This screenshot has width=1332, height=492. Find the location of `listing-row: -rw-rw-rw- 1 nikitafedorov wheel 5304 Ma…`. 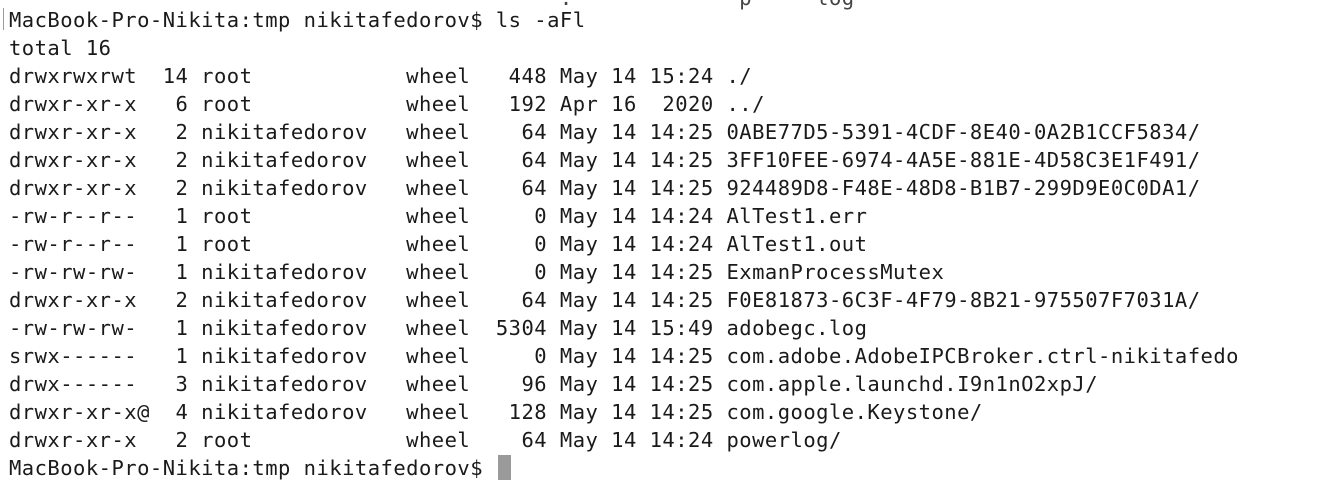

listing-row: -rw-rw-rw- 1 nikitafedorov wheel 5304 Ma… is located at coordinates (438, 328).